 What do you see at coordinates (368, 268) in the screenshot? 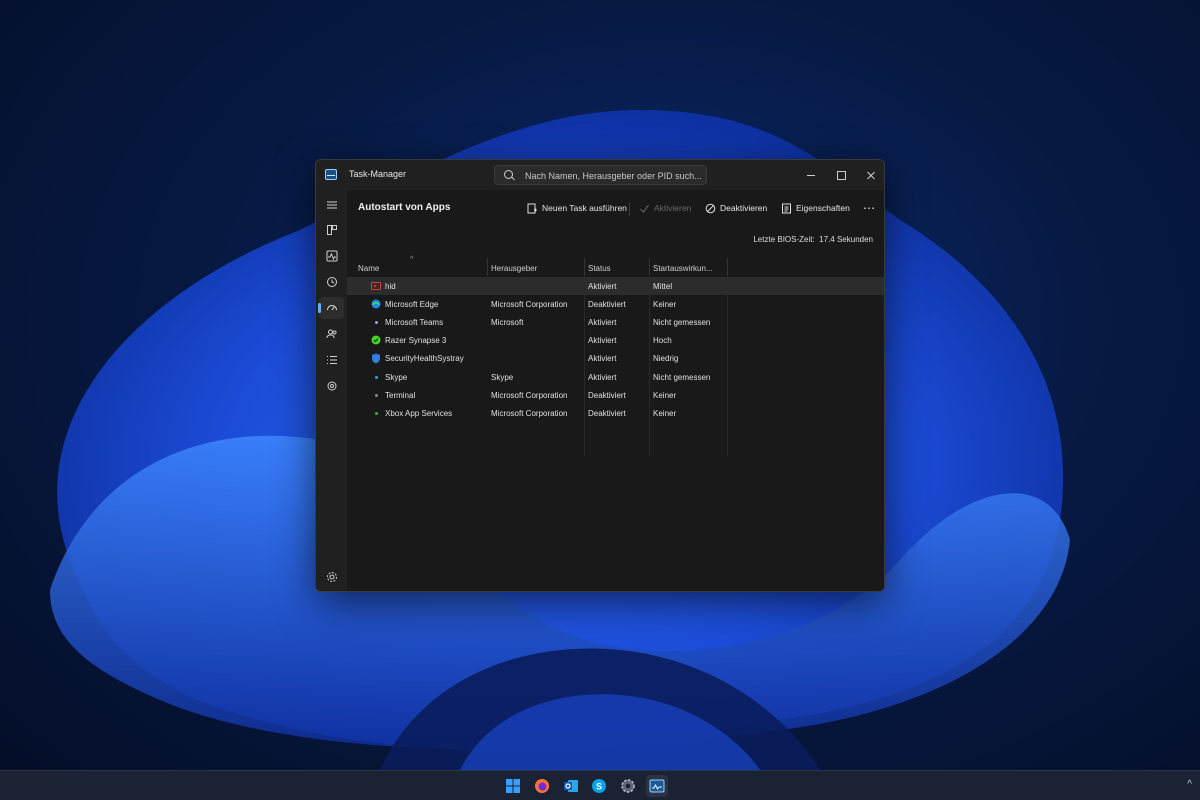
I see `column-header-name: Name` at bounding box center [368, 268].